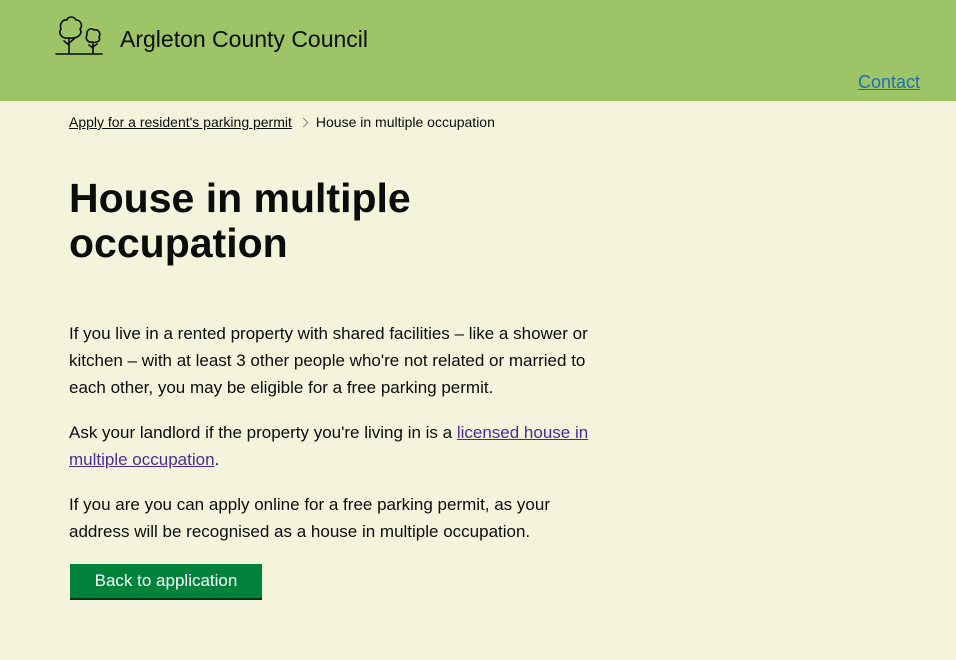  I want to click on contact-link: Contact, so click(889, 82).